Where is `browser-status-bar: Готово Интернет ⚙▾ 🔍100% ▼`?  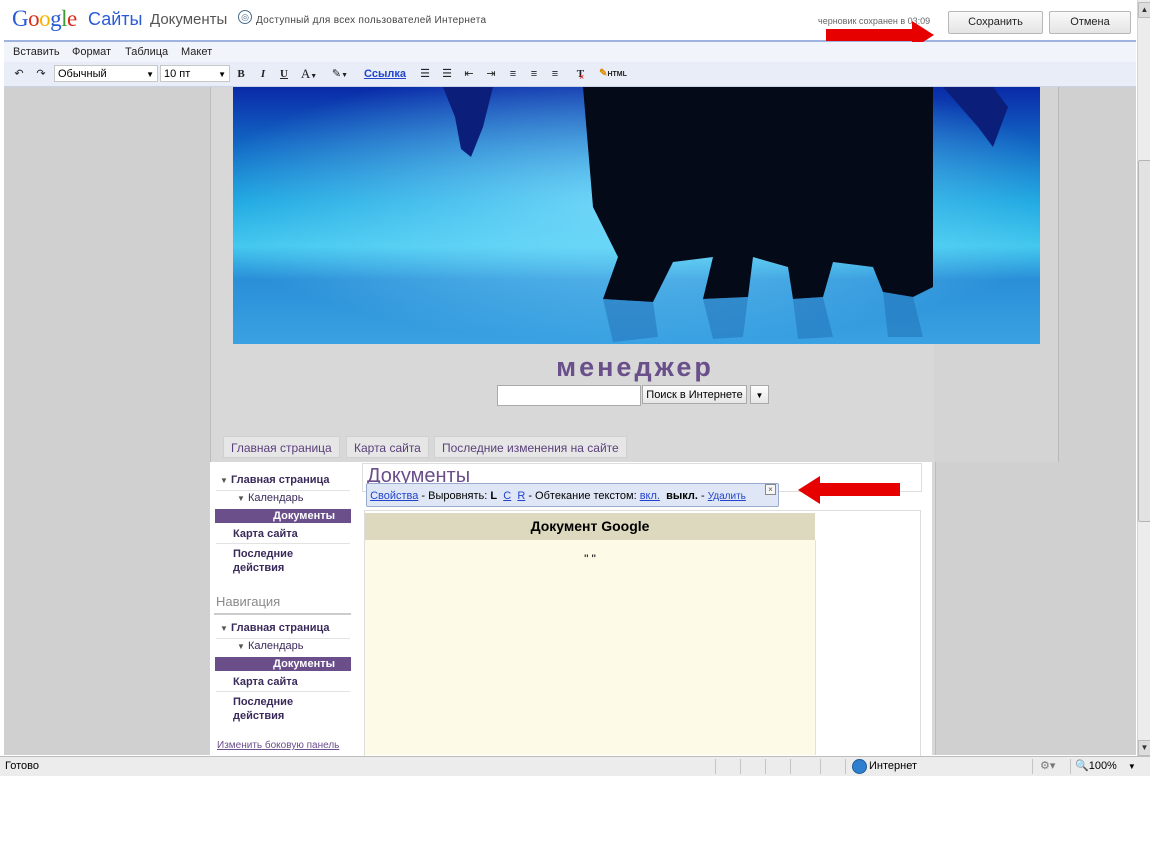 browser-status-bar: Готово Интернет ⚙▾ 🔍100% ▼ is located at coordinates (575, 766).